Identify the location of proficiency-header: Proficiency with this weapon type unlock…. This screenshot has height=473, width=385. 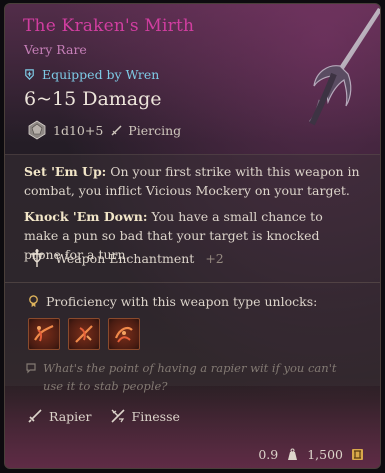
(172, 301).